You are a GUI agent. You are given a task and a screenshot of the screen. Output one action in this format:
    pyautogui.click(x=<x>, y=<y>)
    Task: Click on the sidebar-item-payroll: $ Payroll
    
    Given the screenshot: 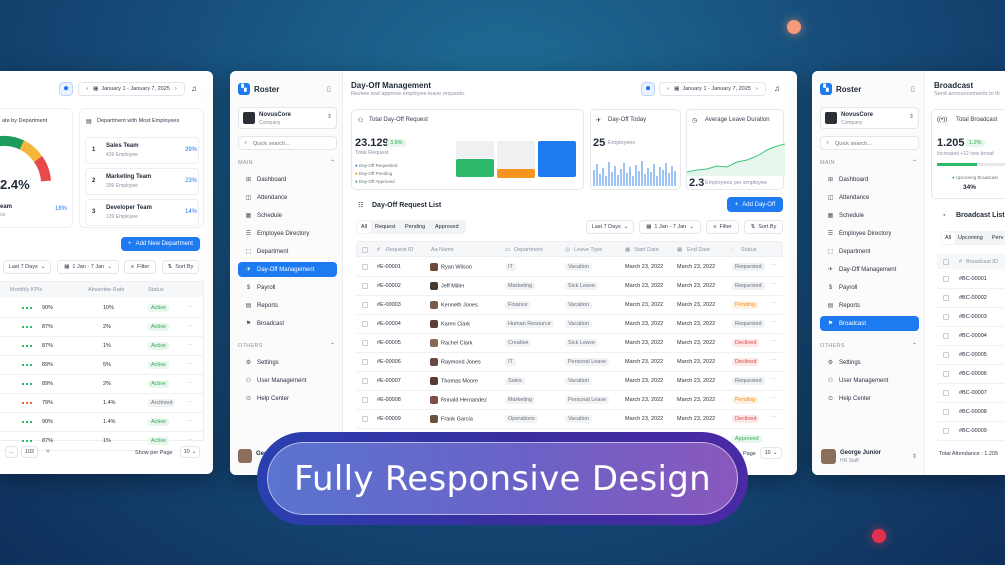 What is the action you would take?
    pyautogui.click(x=869, y=287)
    